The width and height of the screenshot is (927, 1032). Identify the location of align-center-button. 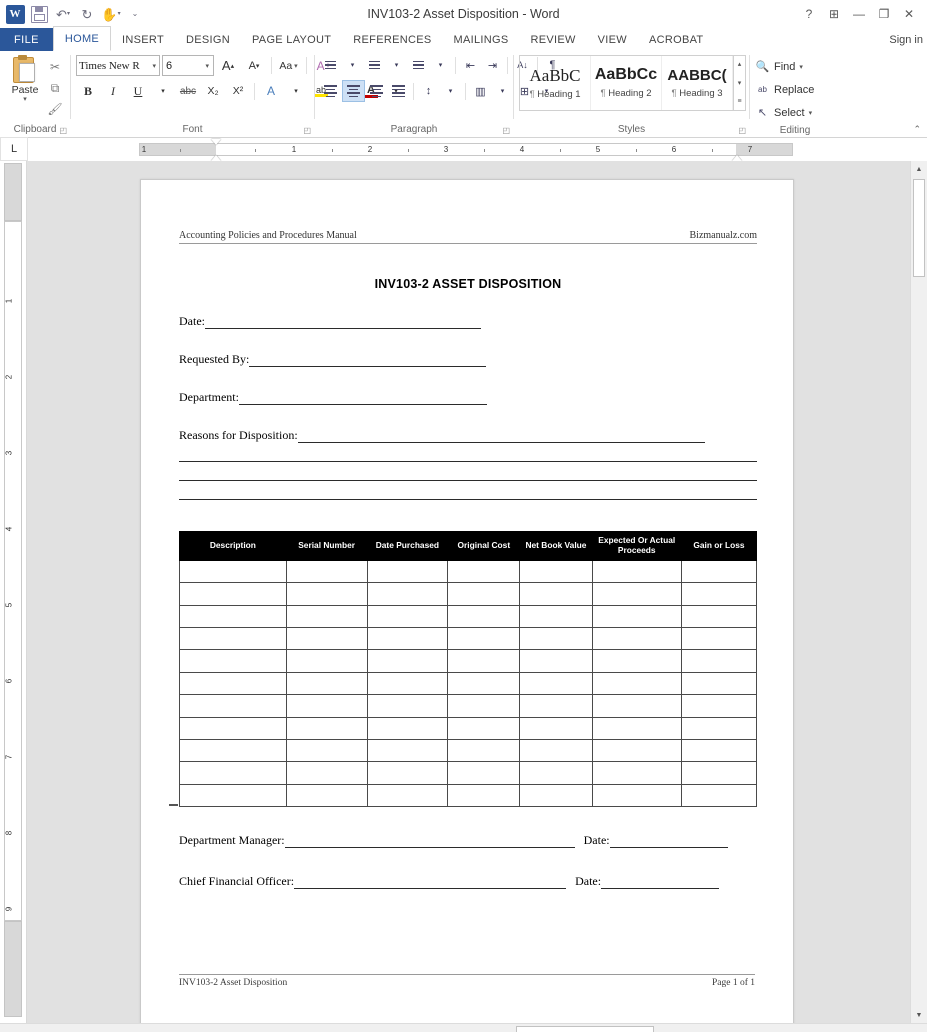
(353, 91).